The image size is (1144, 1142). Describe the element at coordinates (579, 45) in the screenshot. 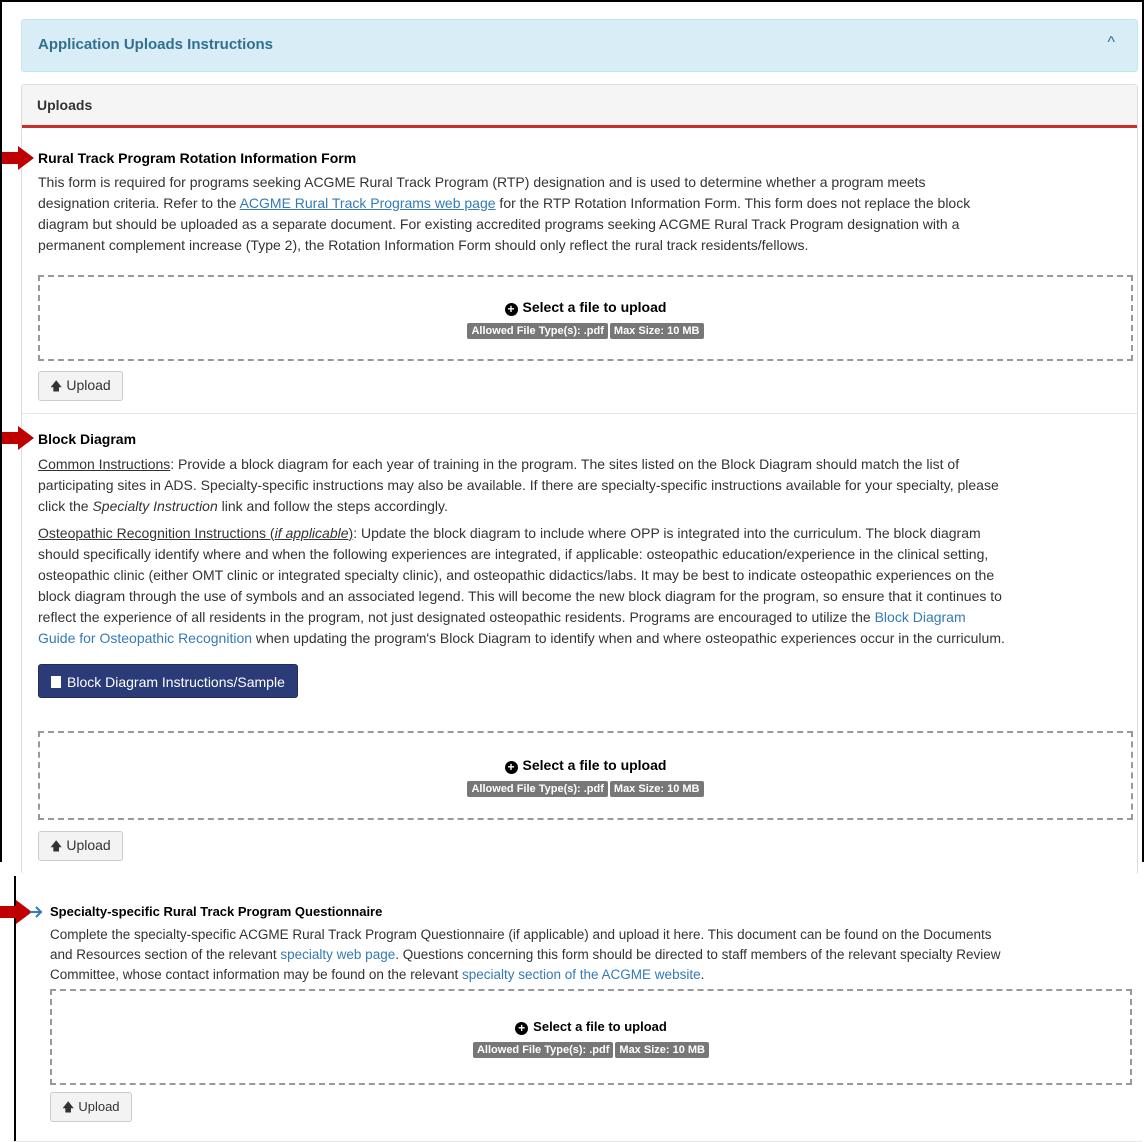

I see `instructions-accordion-header: Application Uploads Instructions ^` at that location.